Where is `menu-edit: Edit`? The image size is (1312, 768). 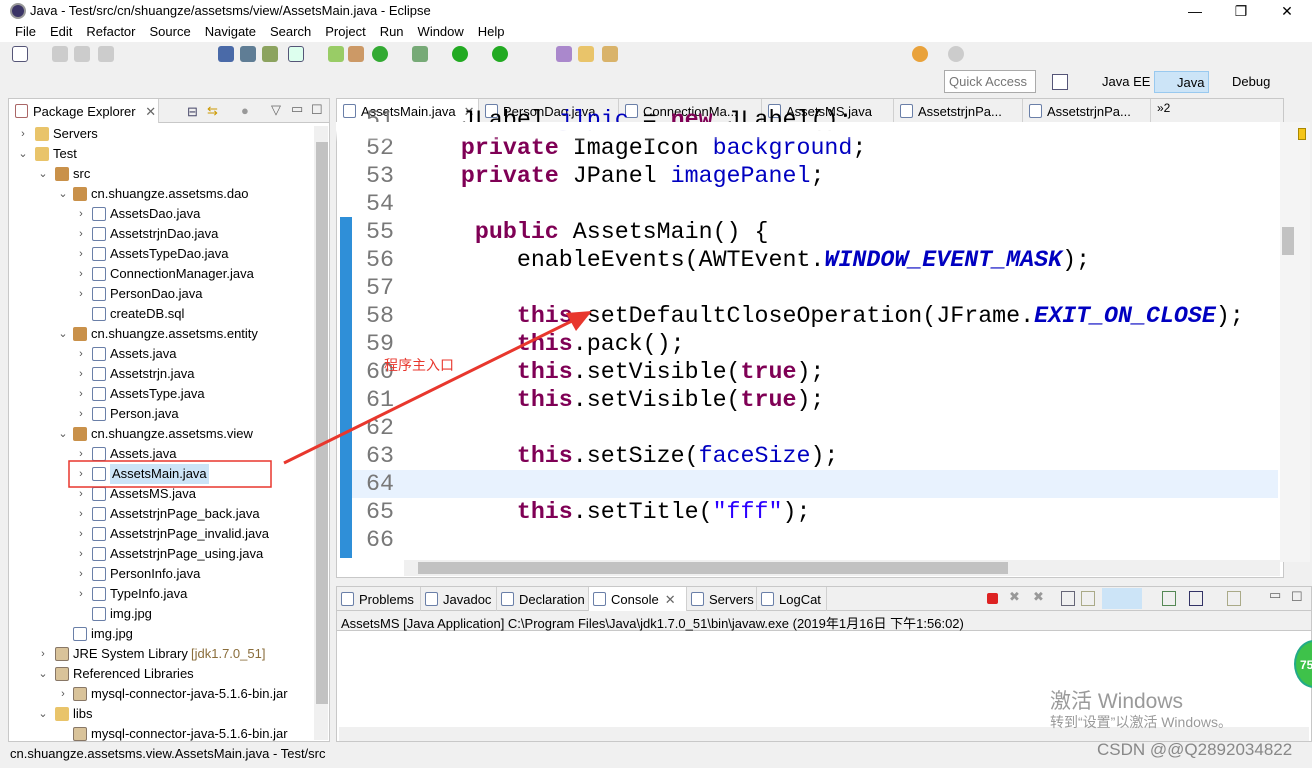 menu-edit: Edit is located at coordinates (61, 32).